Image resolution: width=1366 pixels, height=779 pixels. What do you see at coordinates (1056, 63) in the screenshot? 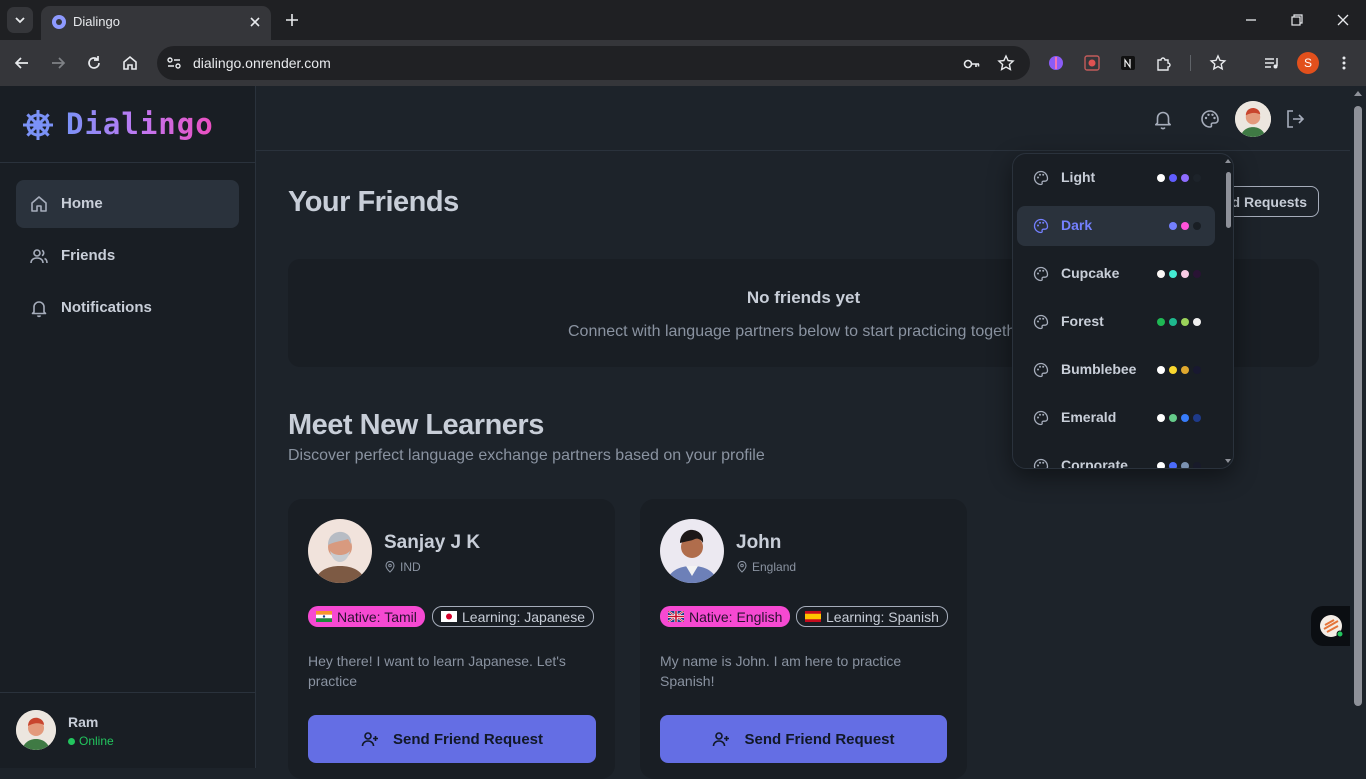
I see `extension-brain-icon` at bounding box center [1056, 63].